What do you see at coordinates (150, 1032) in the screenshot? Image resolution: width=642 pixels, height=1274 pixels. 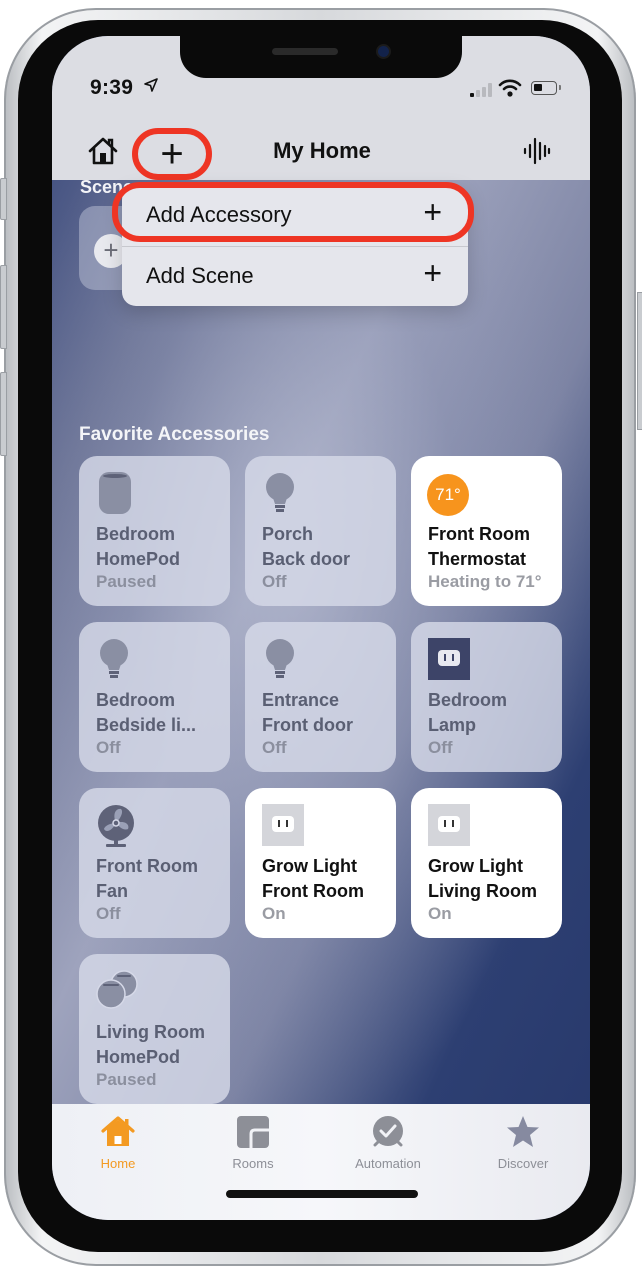 I see `tile-name-line1: Living Room` at bounding box center [150, 1032].